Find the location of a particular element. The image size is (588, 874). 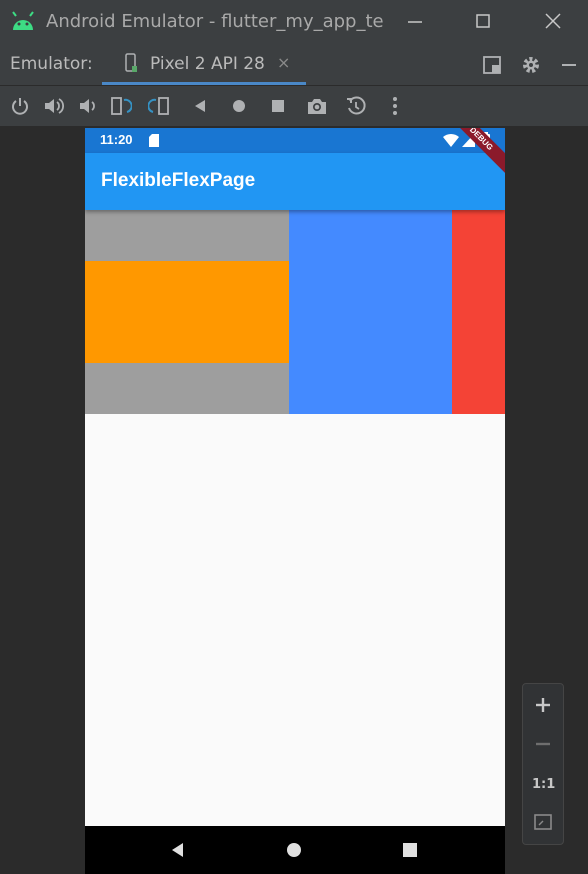

emulator-tabbar: Emulator: Pixel 2 API 28 × is located at coordinates (294, 65).